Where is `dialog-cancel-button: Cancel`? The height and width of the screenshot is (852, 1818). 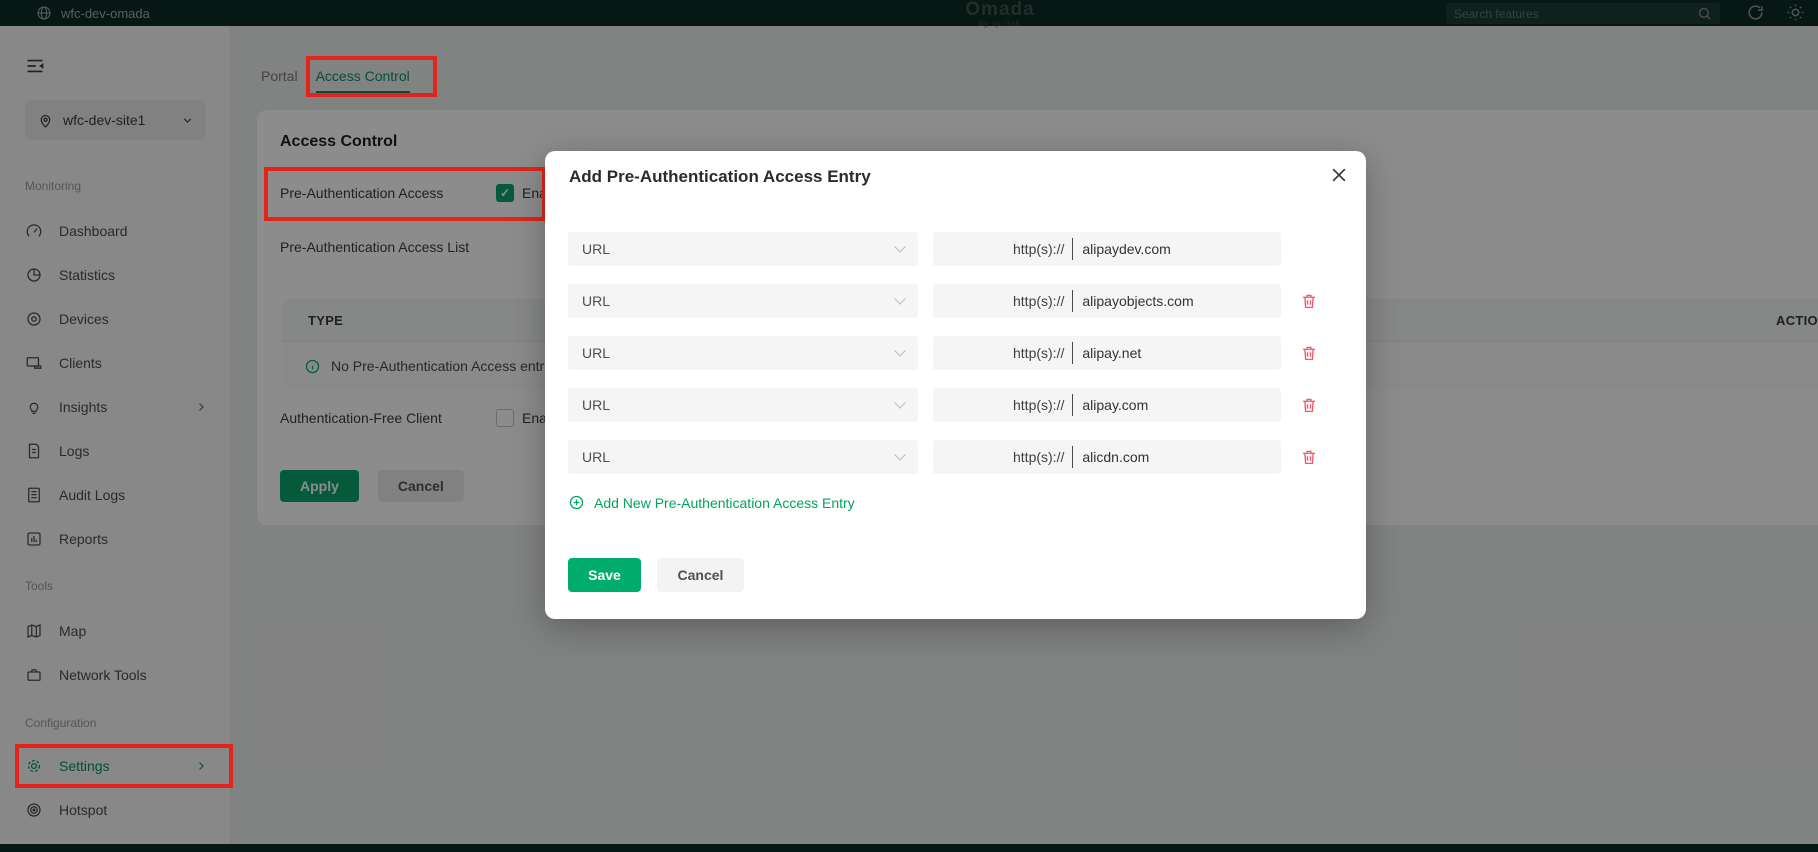 dialog-cancel-button: Cancel is located at coordinates (700, 575).